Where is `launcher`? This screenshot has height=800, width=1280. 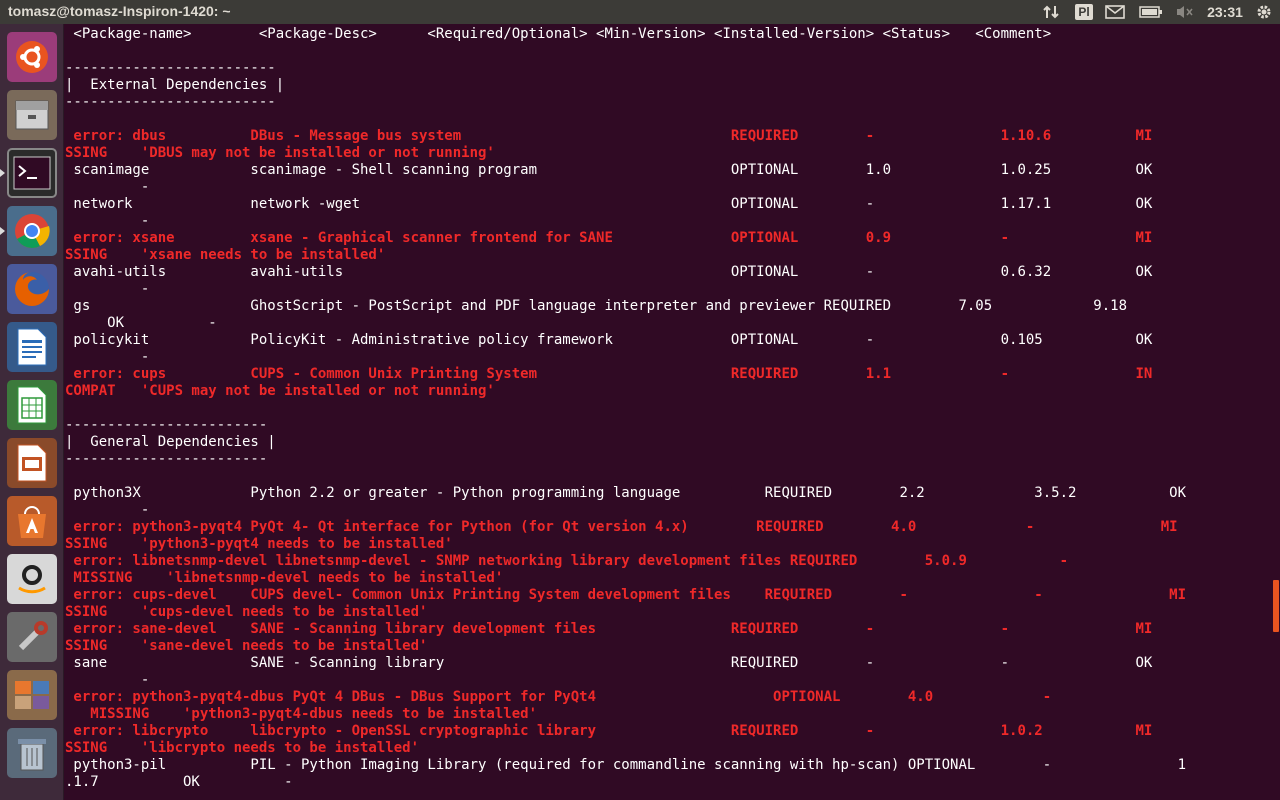
launcher is located at coordinates (32, 412).